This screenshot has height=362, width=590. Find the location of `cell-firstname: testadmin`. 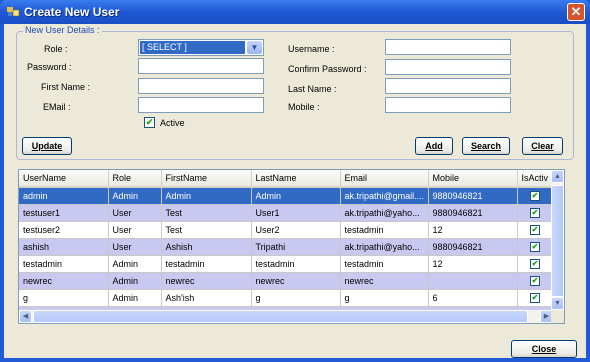

cell-firstname: testadmin is located at coordinates (206, 264).